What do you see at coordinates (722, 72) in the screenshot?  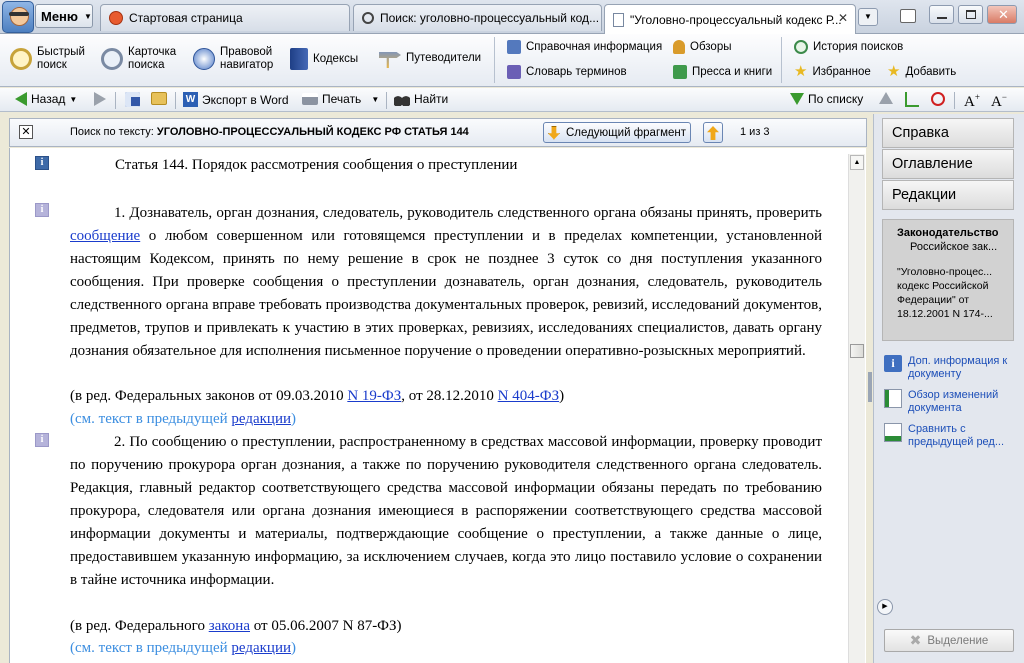 I see `press-button: Пресса и книги` at bounding box center [722, 72].